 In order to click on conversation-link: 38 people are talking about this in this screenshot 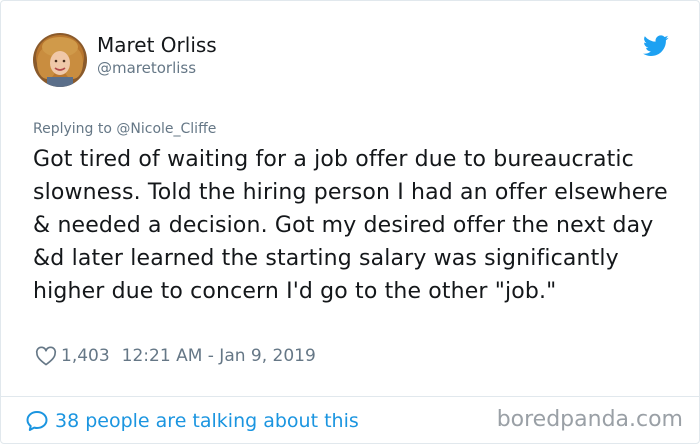, I will do `click(192, 421)`.